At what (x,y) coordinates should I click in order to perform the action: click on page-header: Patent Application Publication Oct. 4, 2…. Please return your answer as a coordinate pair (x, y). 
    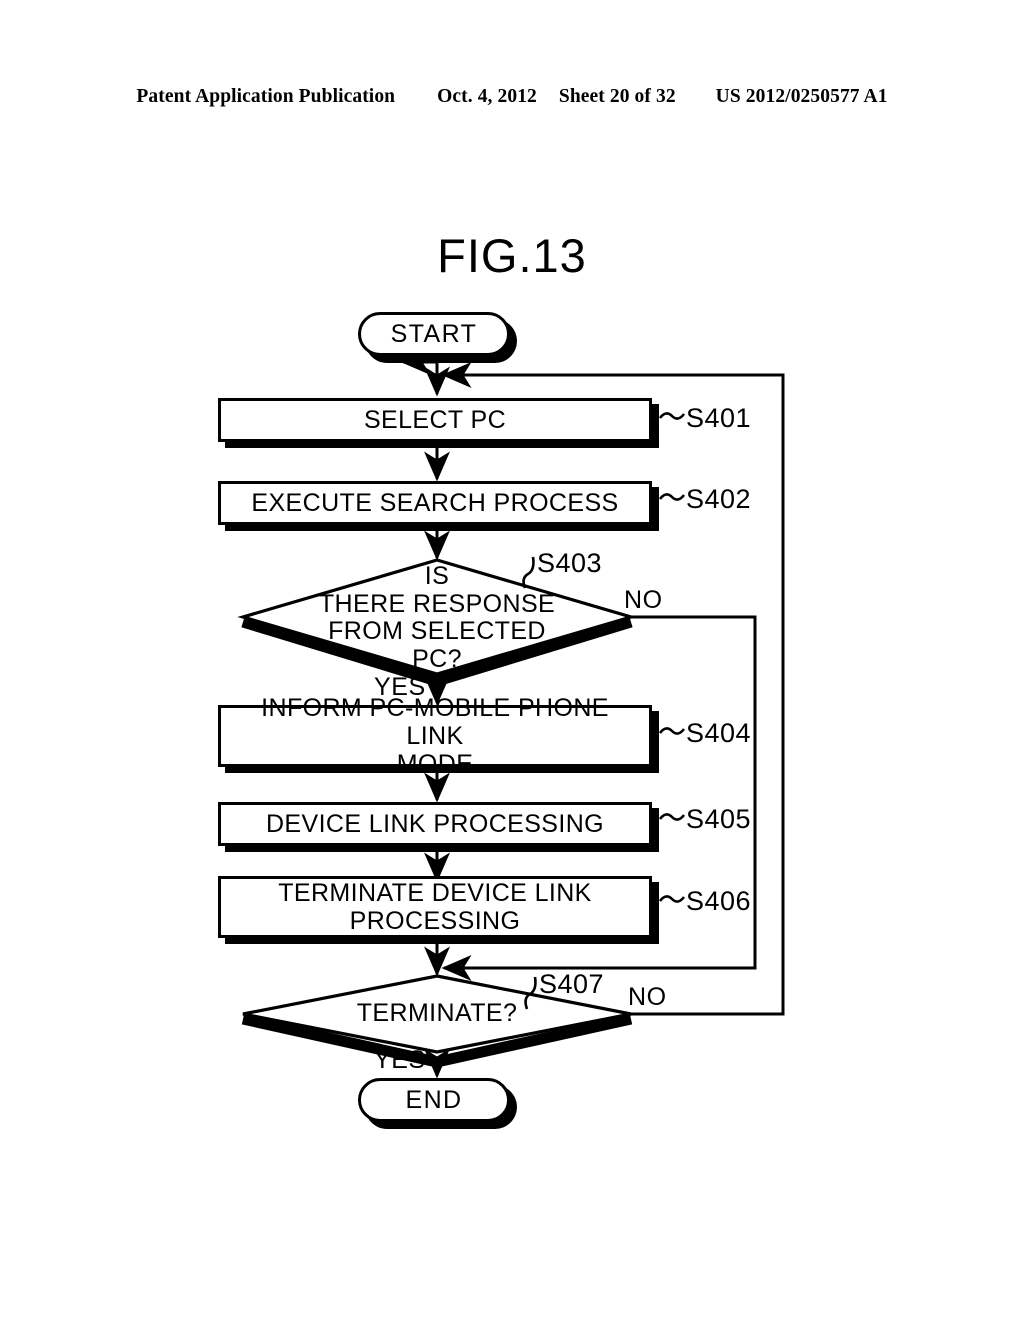
    Looking at the image, I should click on (512, 97).